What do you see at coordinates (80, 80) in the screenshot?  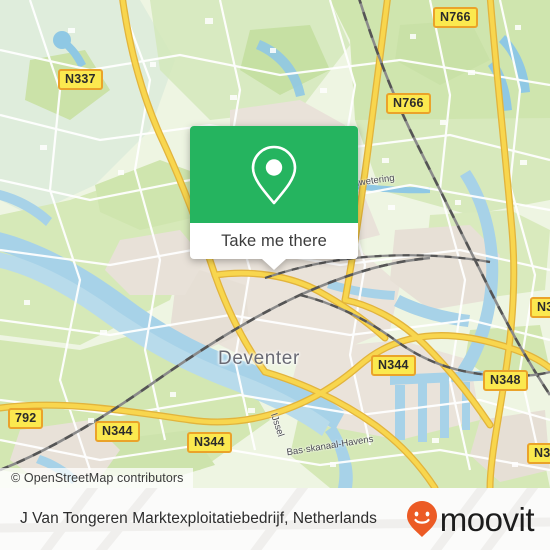 I see `road-shield: N337` at bounding box center [80, 80].